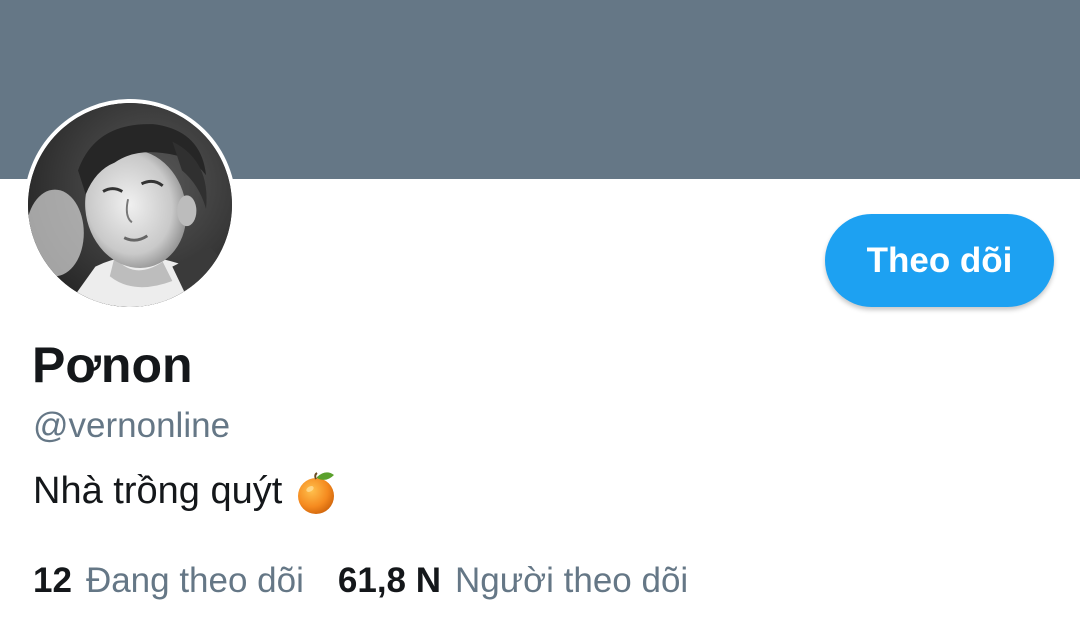  What do you see at coordinates (52, 580) in the screenshot?
I see `following-count: 12` at bounding box center [52, 580].